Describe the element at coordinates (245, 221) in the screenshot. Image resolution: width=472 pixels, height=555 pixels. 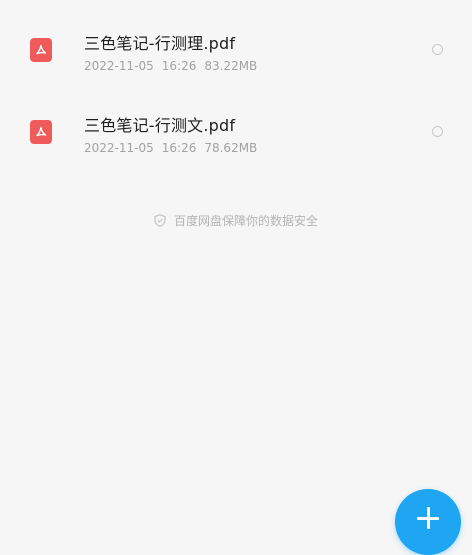
I see `security-note-text: 百度网盘保障你的数据安全` at that location.